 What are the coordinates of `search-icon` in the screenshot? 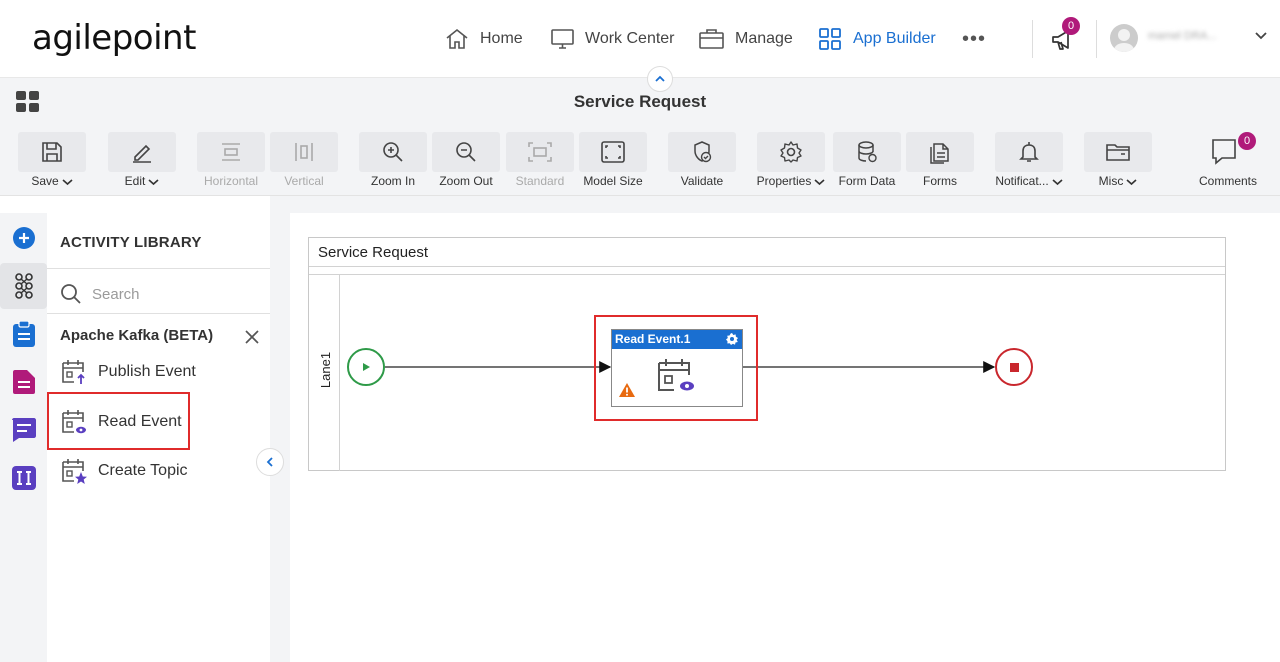 It's located at (71, 294).